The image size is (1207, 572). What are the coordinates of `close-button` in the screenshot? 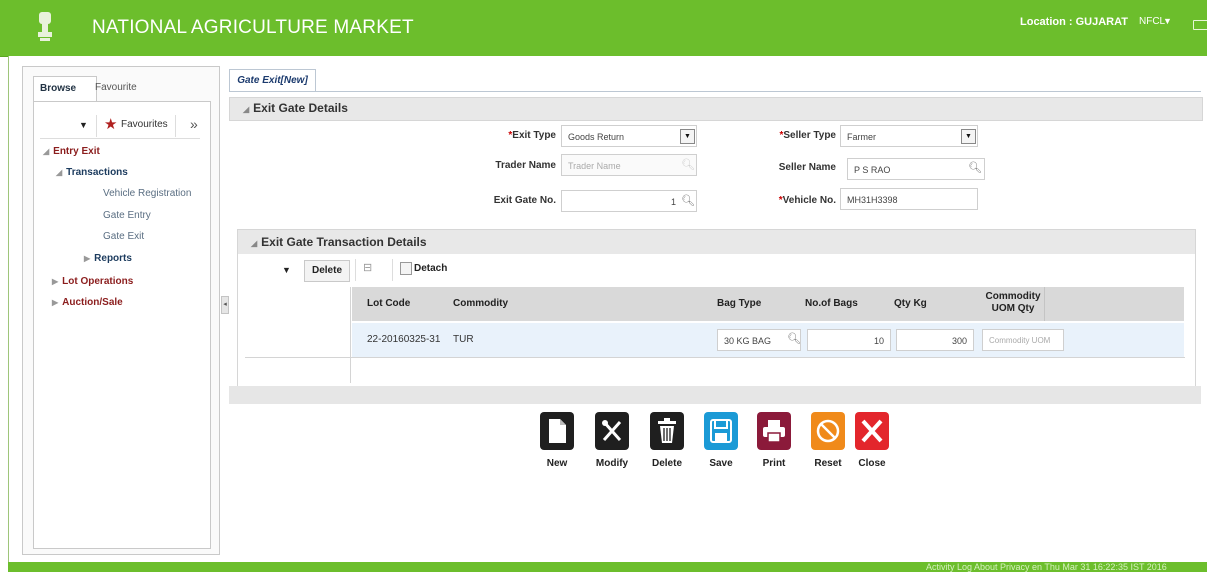 It's located at (872, 431).